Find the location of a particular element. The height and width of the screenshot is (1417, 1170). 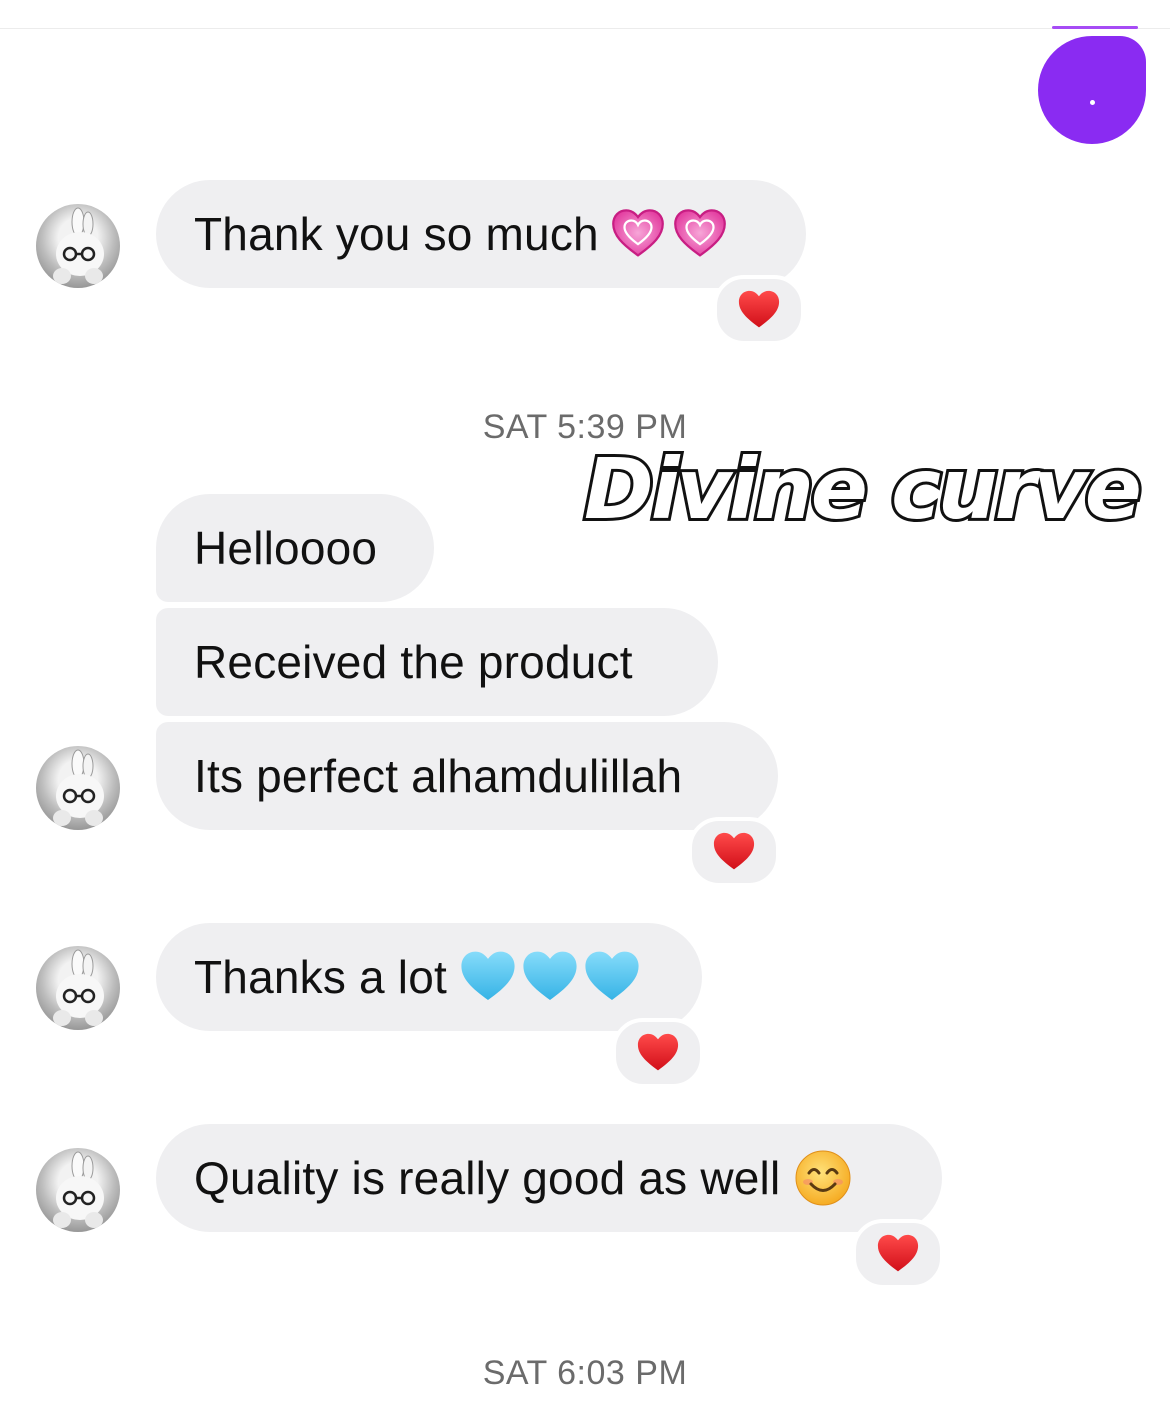

message-text: Quality is really good as well is located at coordinates (487, 1178).